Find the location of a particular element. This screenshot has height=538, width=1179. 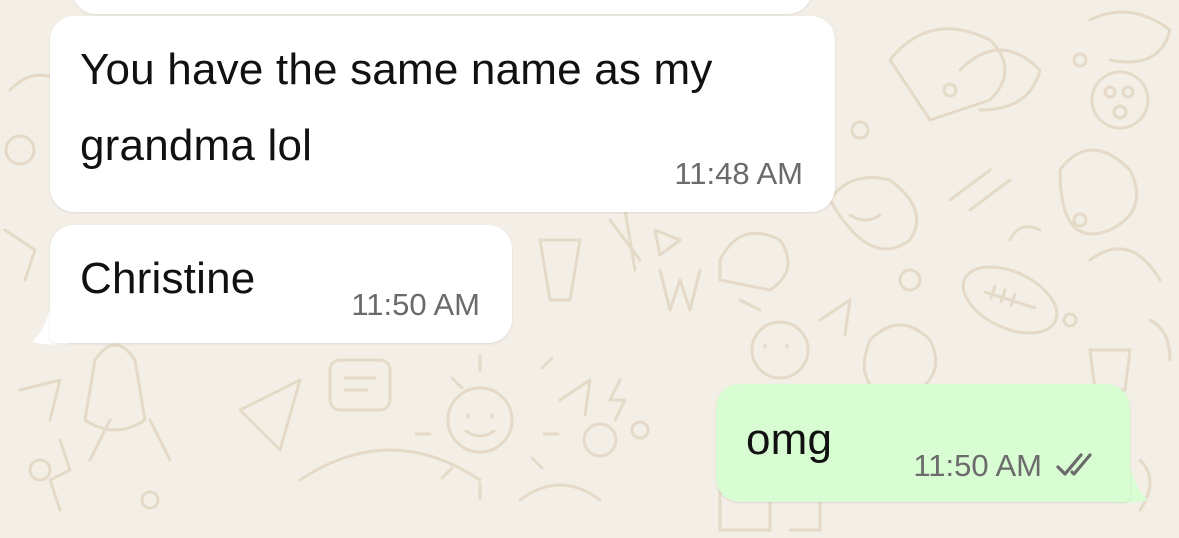

message-text: Christine is located at coordinates (168, 278).